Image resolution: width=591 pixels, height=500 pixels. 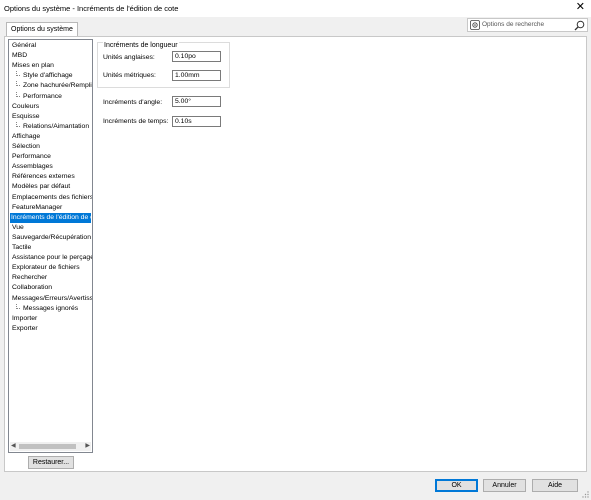 I want to click on tree-item: Rechercher, so click(x=29, y=278).